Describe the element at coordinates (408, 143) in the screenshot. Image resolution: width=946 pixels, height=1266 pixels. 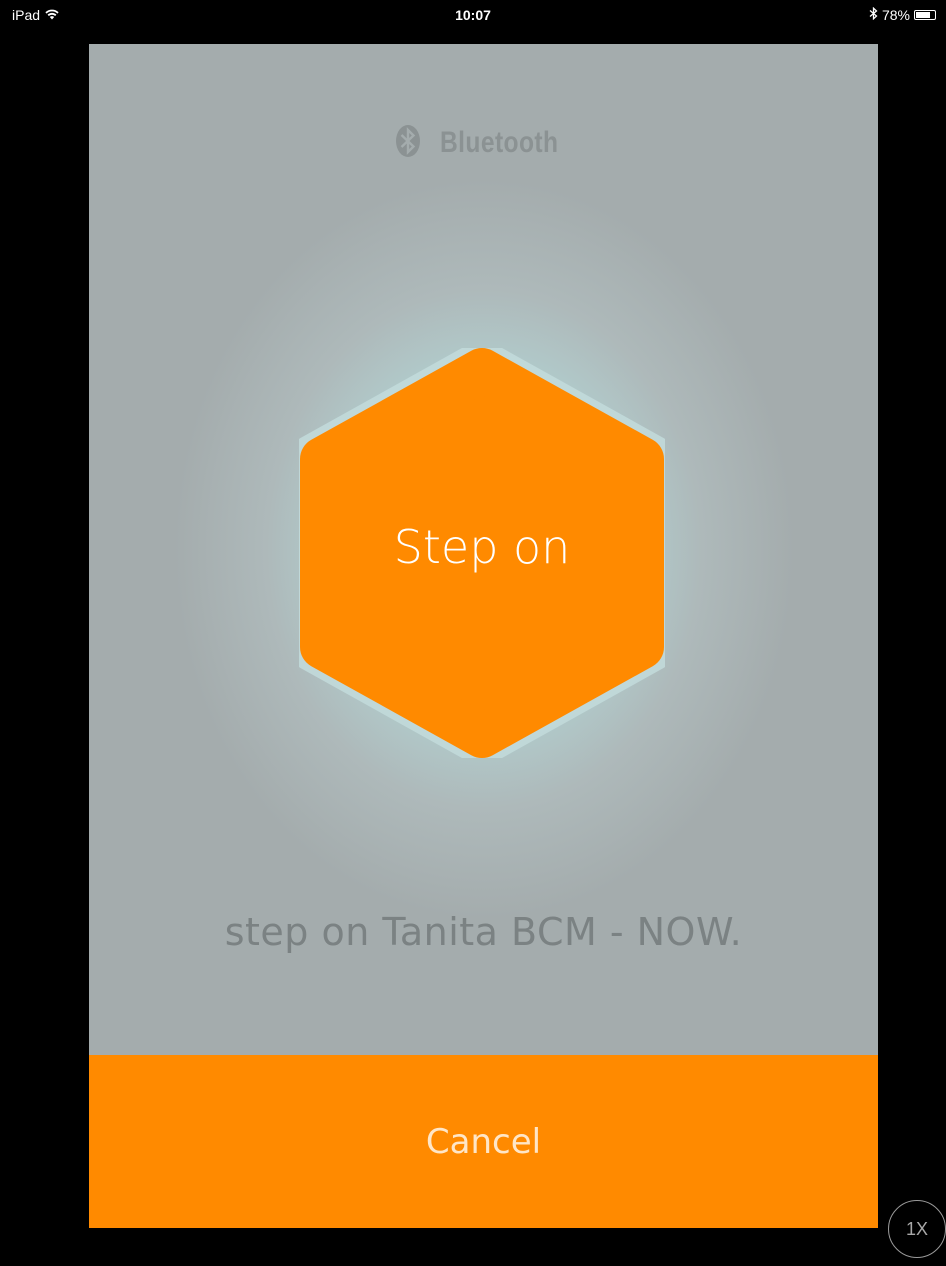
I see `bluetooth-logo-icon` at that location.